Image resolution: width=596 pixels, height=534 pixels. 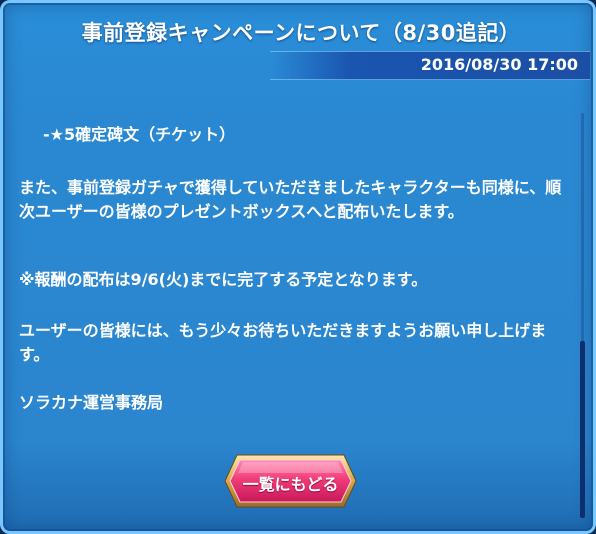 I want to click on date-bar: 2016/08/30 17:00, so click(x=430, y=65).